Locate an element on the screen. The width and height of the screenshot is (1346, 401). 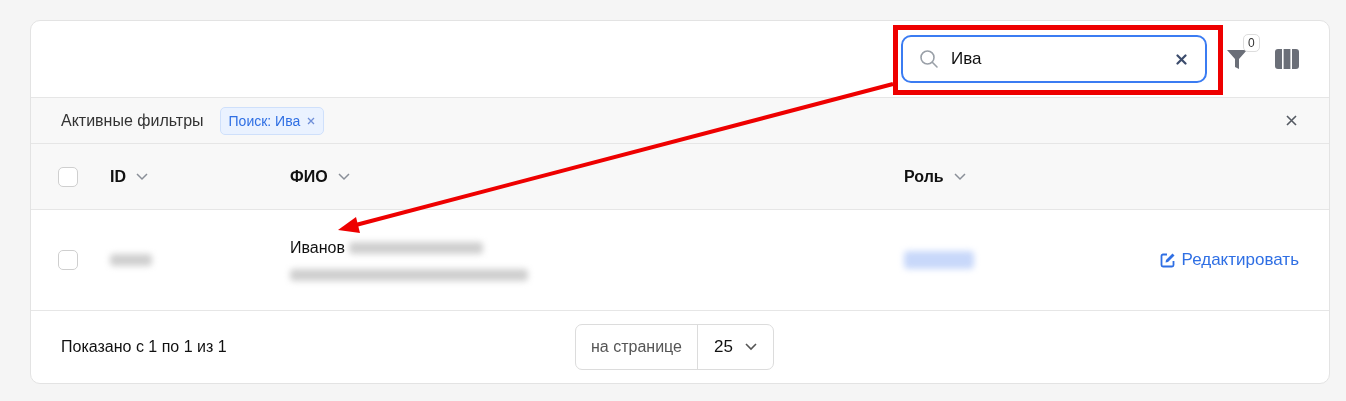
column-header: ID is located at coordinates (118, 176).